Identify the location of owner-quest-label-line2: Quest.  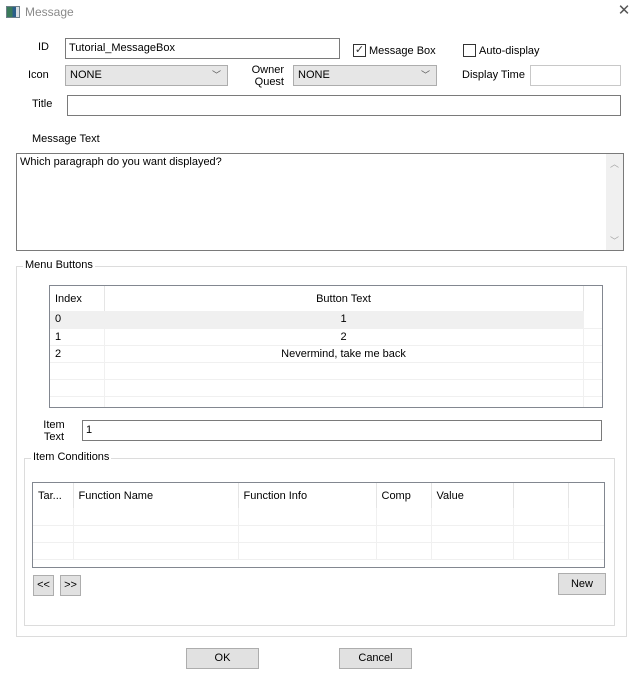
(269, 82).